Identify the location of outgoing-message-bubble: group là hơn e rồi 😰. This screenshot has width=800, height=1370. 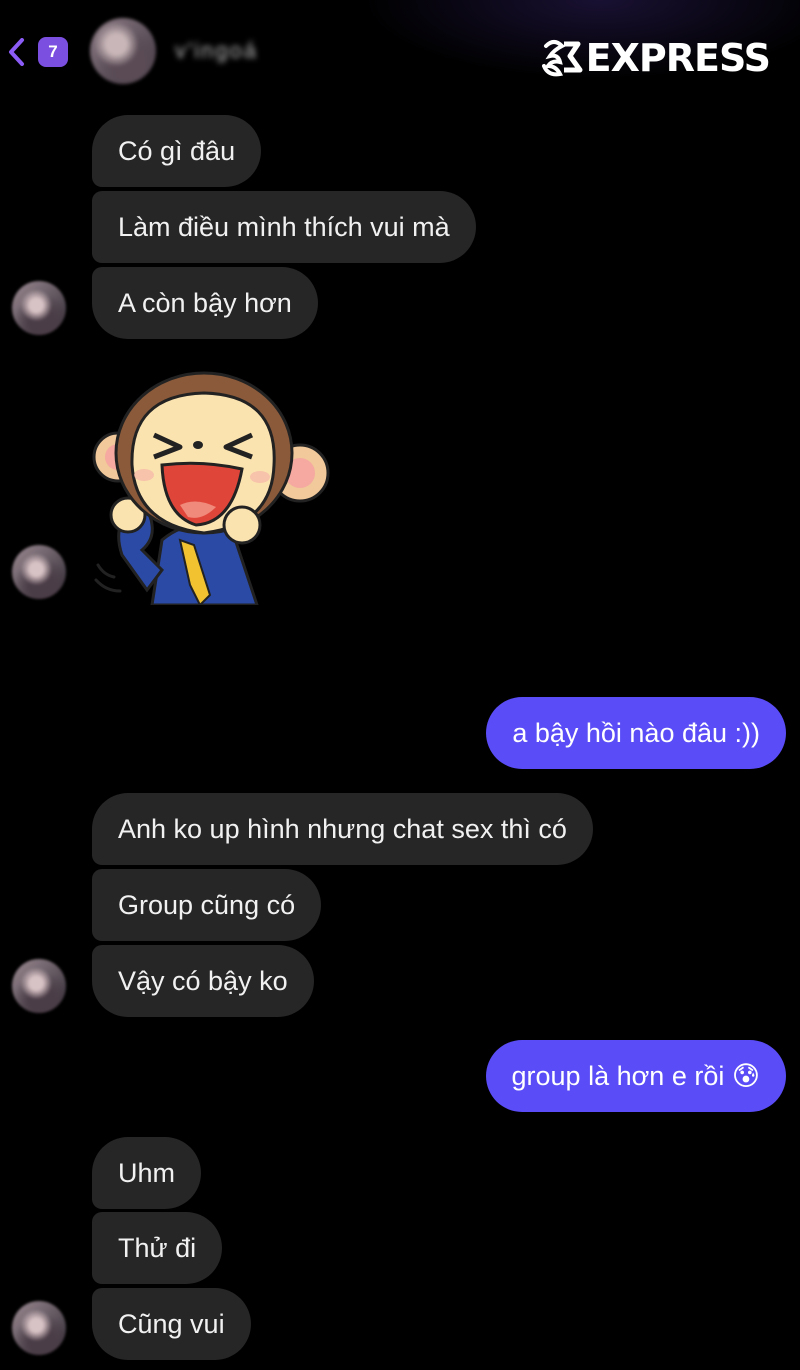
(635, 1076).